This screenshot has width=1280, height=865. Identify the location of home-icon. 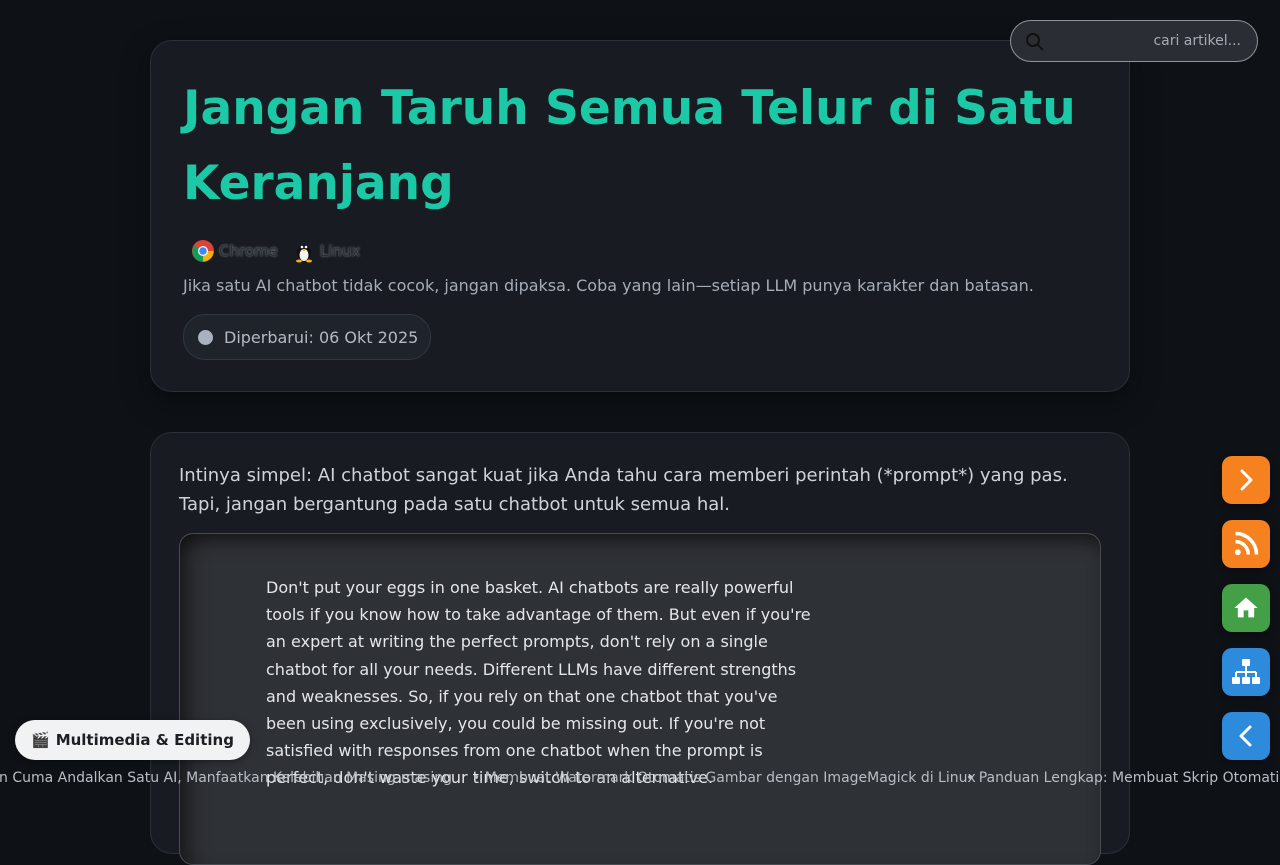
(1246, 607).